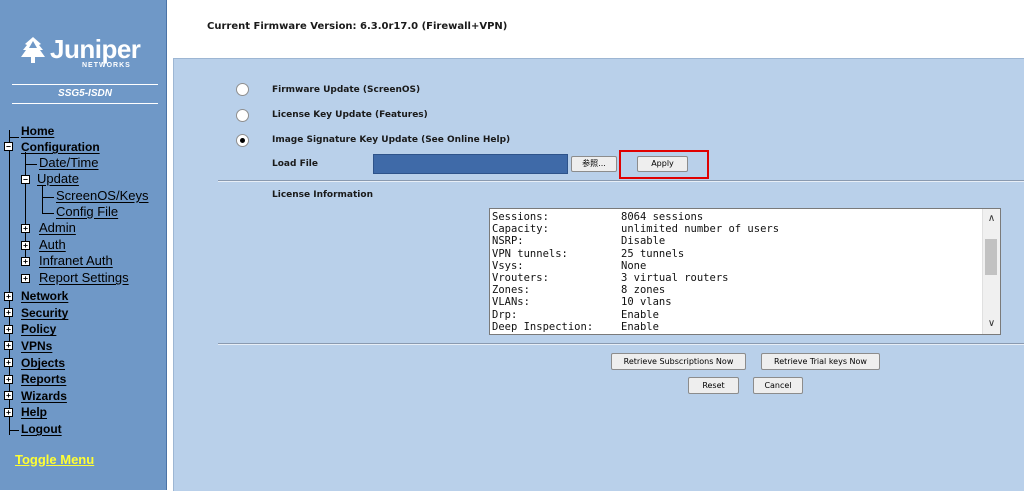  What do you see at coordinates (44, 396) in the screenshot?
I see `sidebar-item-wizards: Wizards` at bounding box center [44, 396].